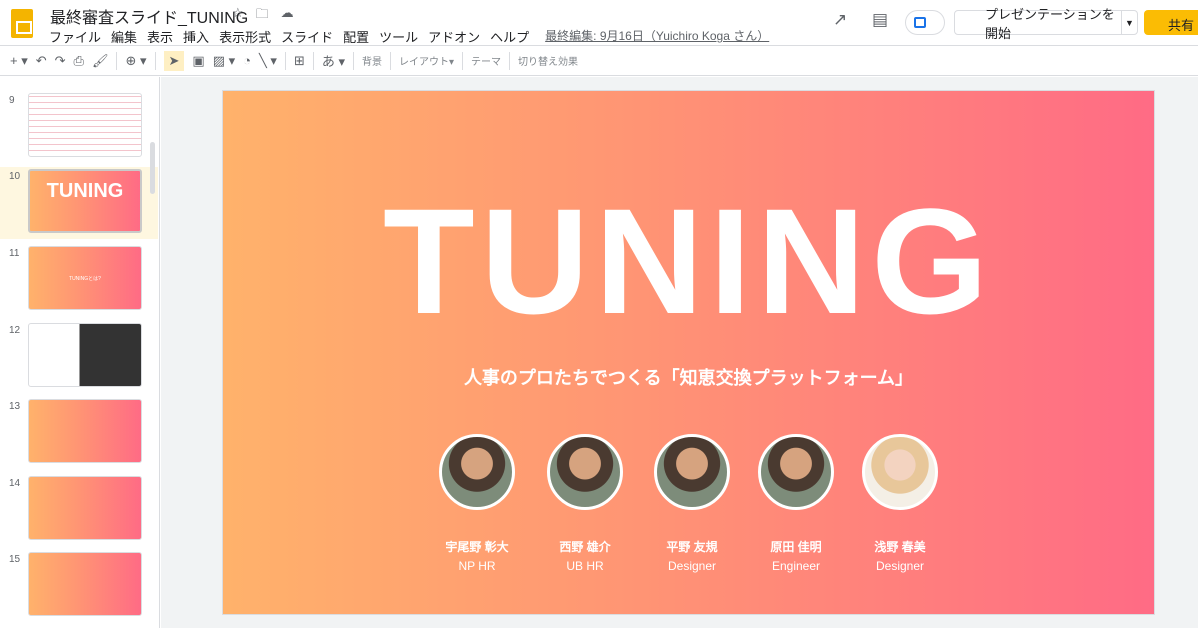  I want to click on move-folder-icon: 🗀, so click(262, 16).